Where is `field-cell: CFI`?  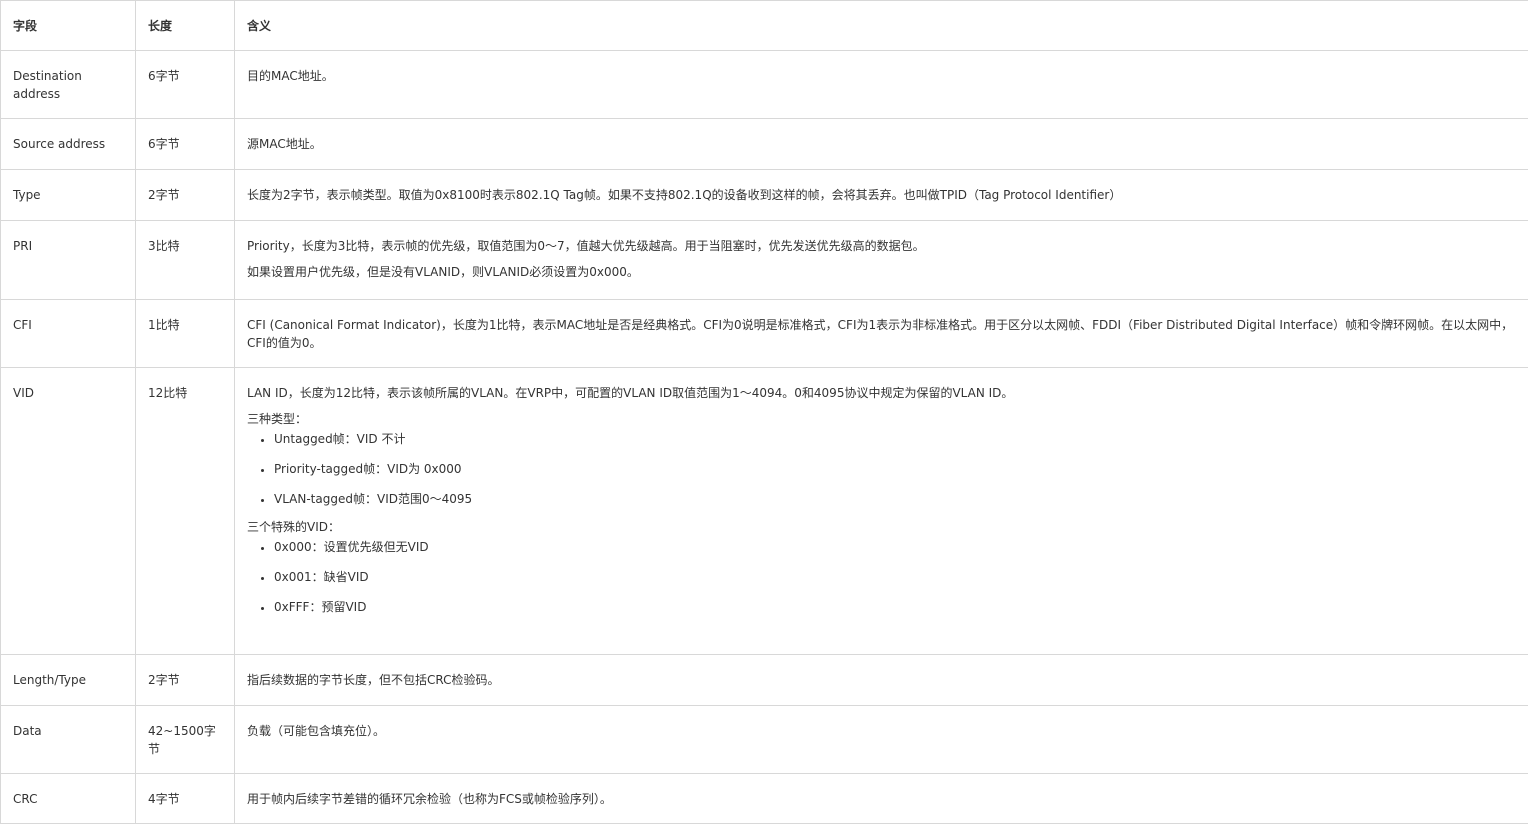
field-cell: CFI is located at coordinates (68, 334).